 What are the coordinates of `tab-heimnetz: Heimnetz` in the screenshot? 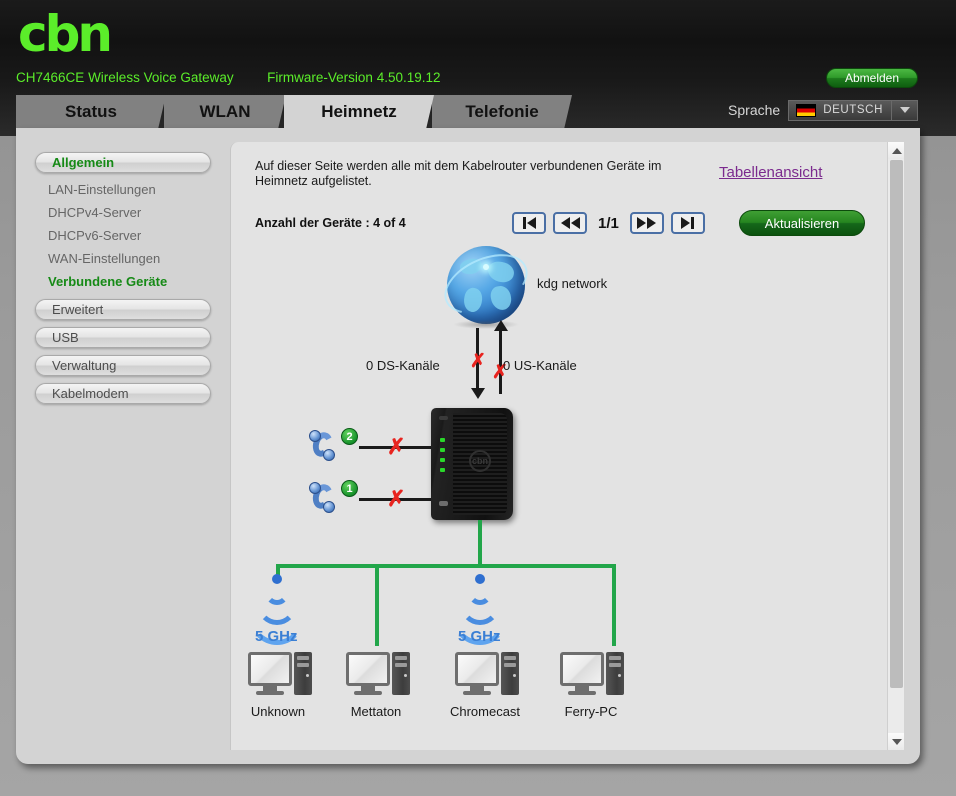 It's located at (359, 111).